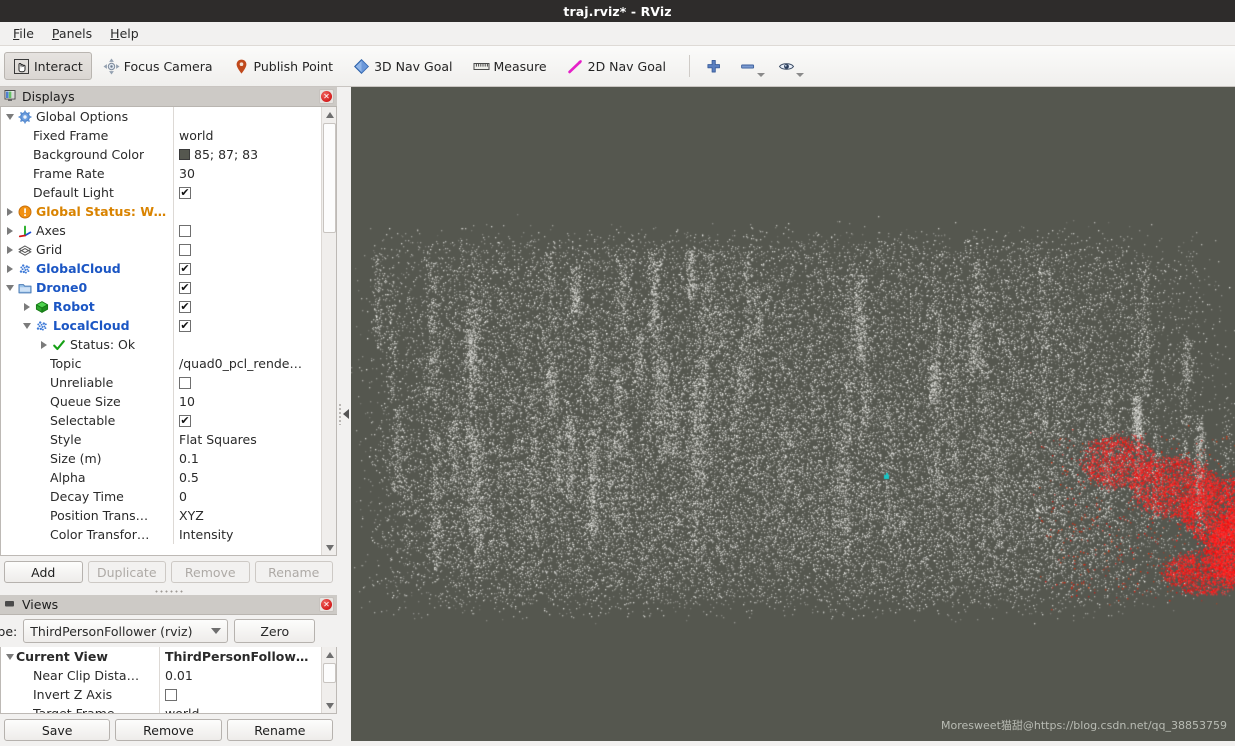 Image resolution: width=1235 pixels, height=746 pixels. I want to click on add-button: Add, so click(43, 572).